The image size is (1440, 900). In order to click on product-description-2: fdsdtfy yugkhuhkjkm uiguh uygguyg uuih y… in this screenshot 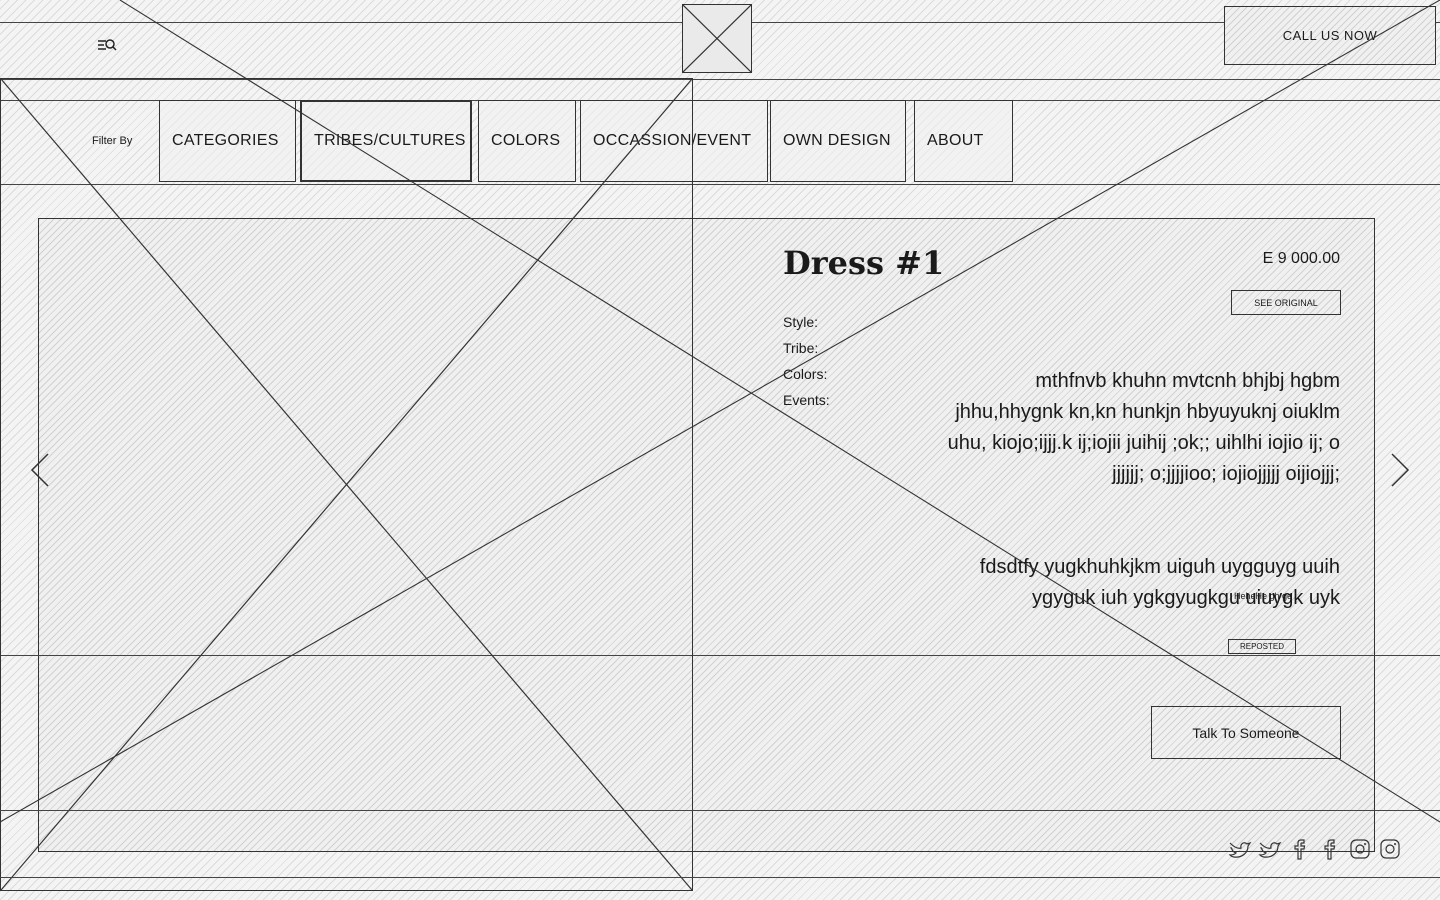, I will do `click(1159, 582)`.